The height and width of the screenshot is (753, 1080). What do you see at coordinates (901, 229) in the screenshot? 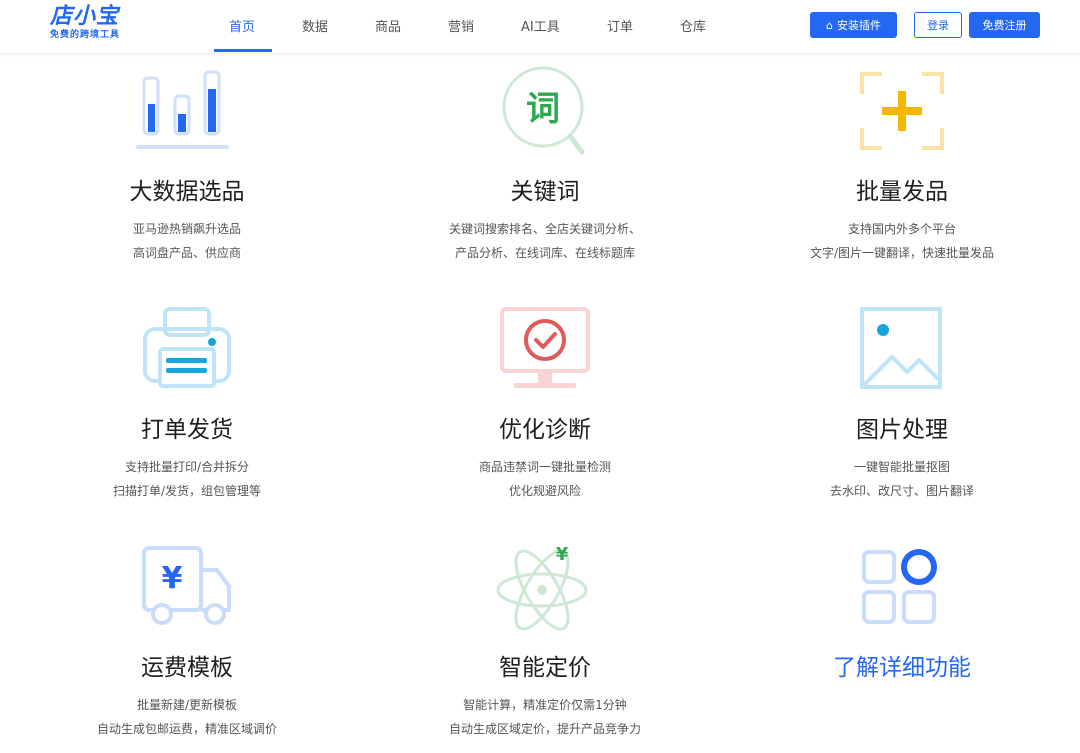
I see `feature-desc-line-1: 支持国内外多个平台` at bounding box center [901, 229].